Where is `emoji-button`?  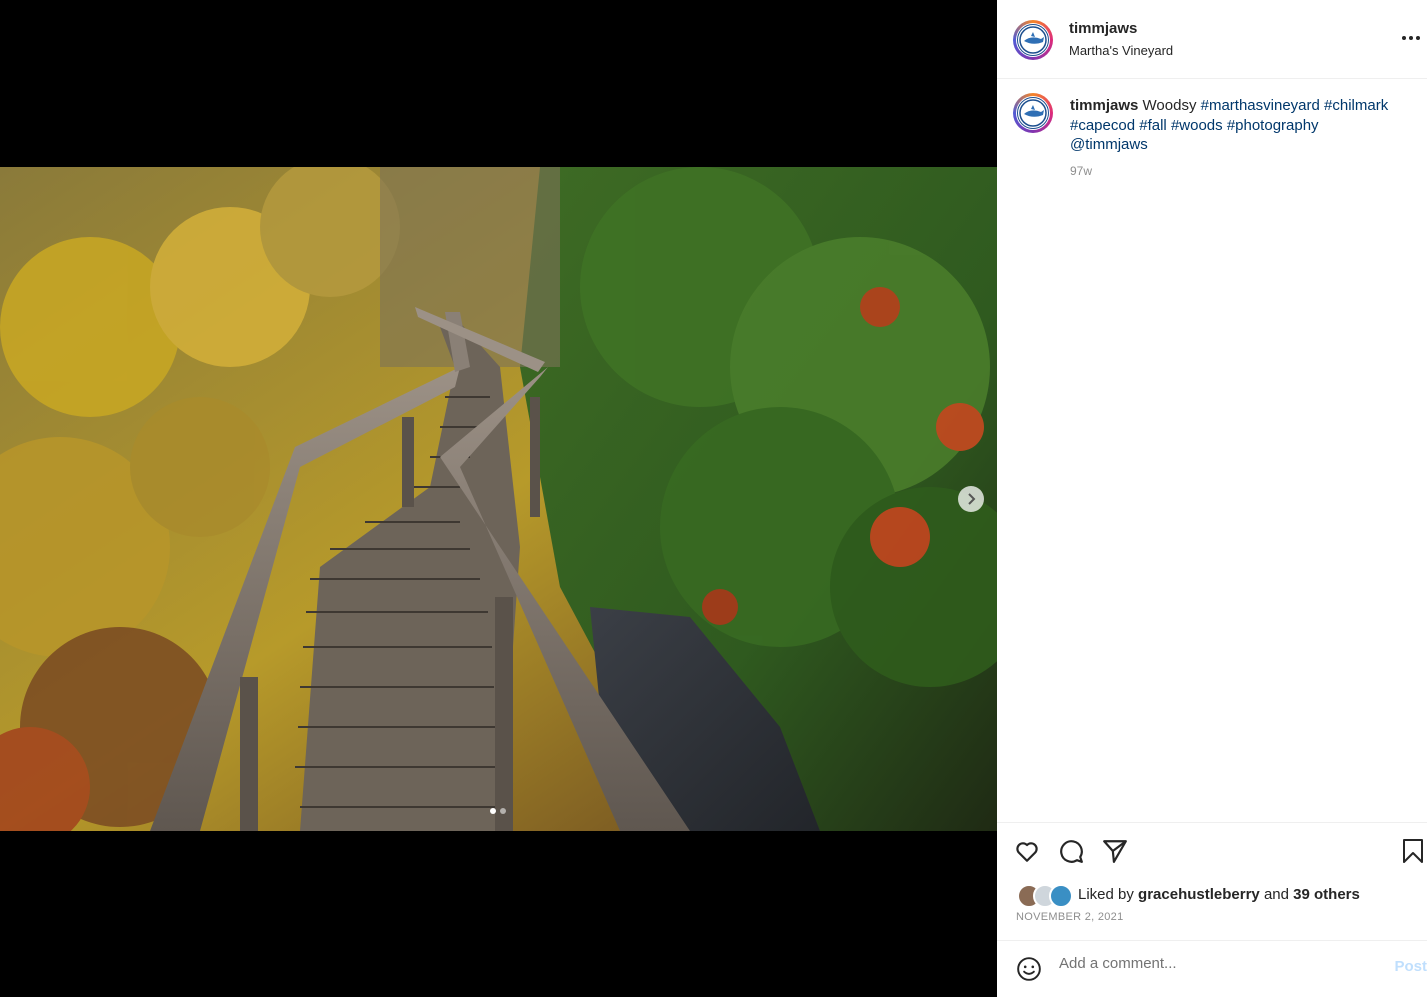 emoji-button is located at coordinates (1029, 971).